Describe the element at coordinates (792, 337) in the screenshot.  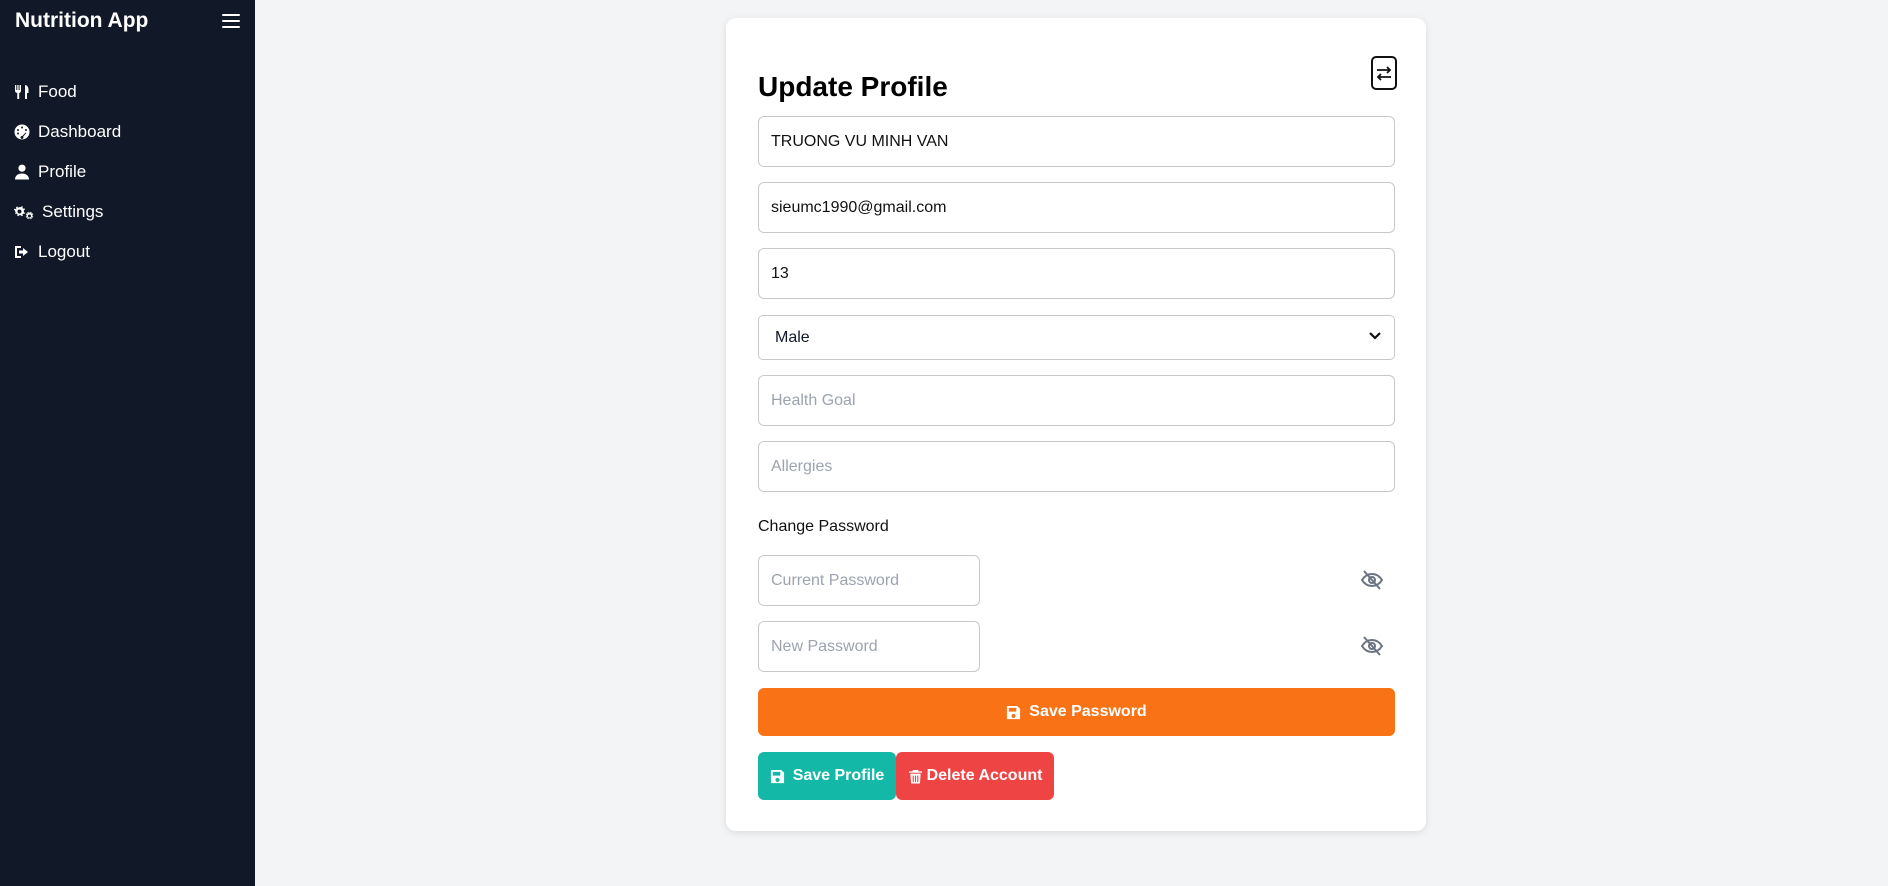
I see `gender-selected-value: Male` at that location.